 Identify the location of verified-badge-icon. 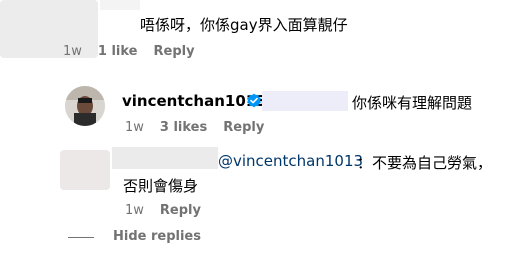
(254, 100).